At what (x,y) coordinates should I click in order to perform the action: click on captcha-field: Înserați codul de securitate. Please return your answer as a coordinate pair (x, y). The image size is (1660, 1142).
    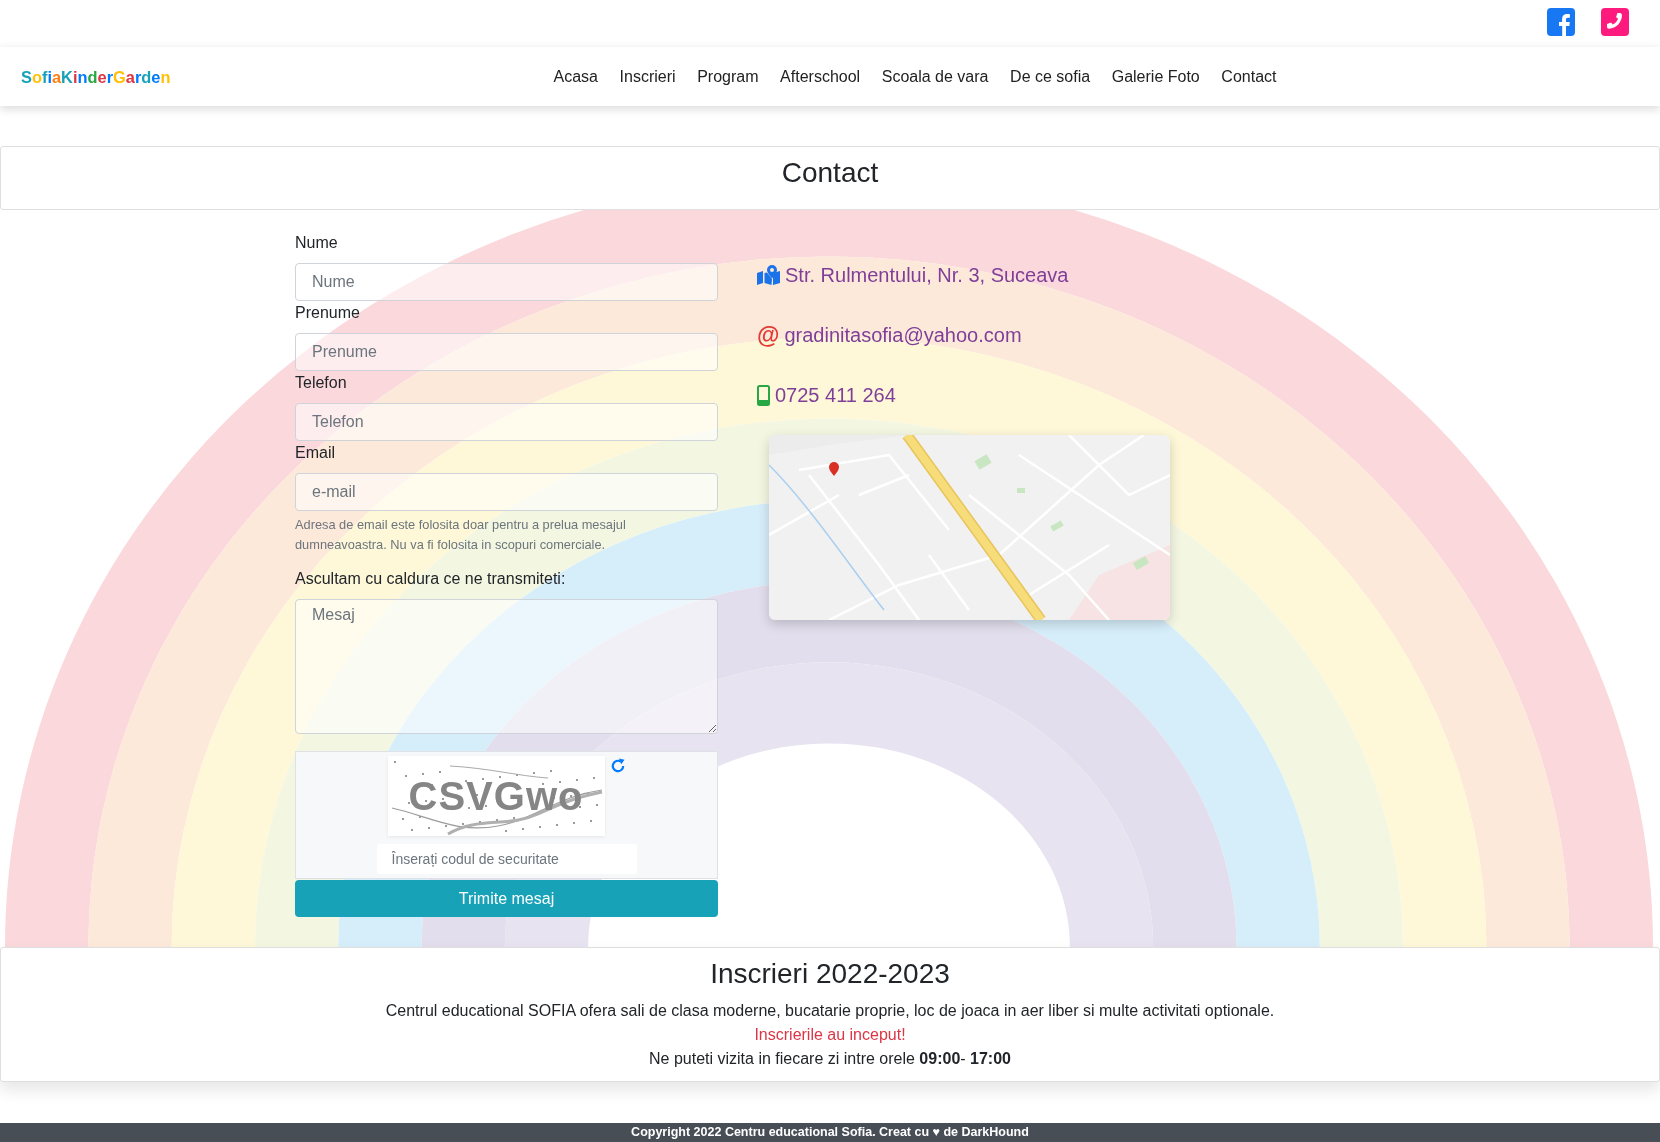
    Looking at the image, I should click on (506, 859).